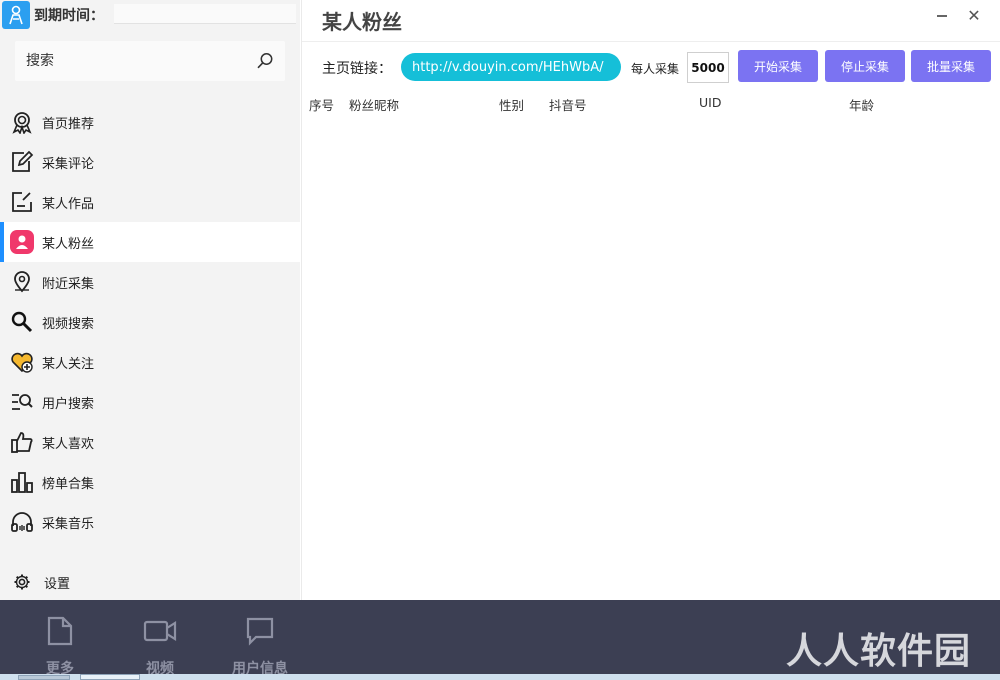 The height and width of the screenshot is (680, 1000). I want to click on sidebar-item-label: 用户搜索, so click(68, 404).